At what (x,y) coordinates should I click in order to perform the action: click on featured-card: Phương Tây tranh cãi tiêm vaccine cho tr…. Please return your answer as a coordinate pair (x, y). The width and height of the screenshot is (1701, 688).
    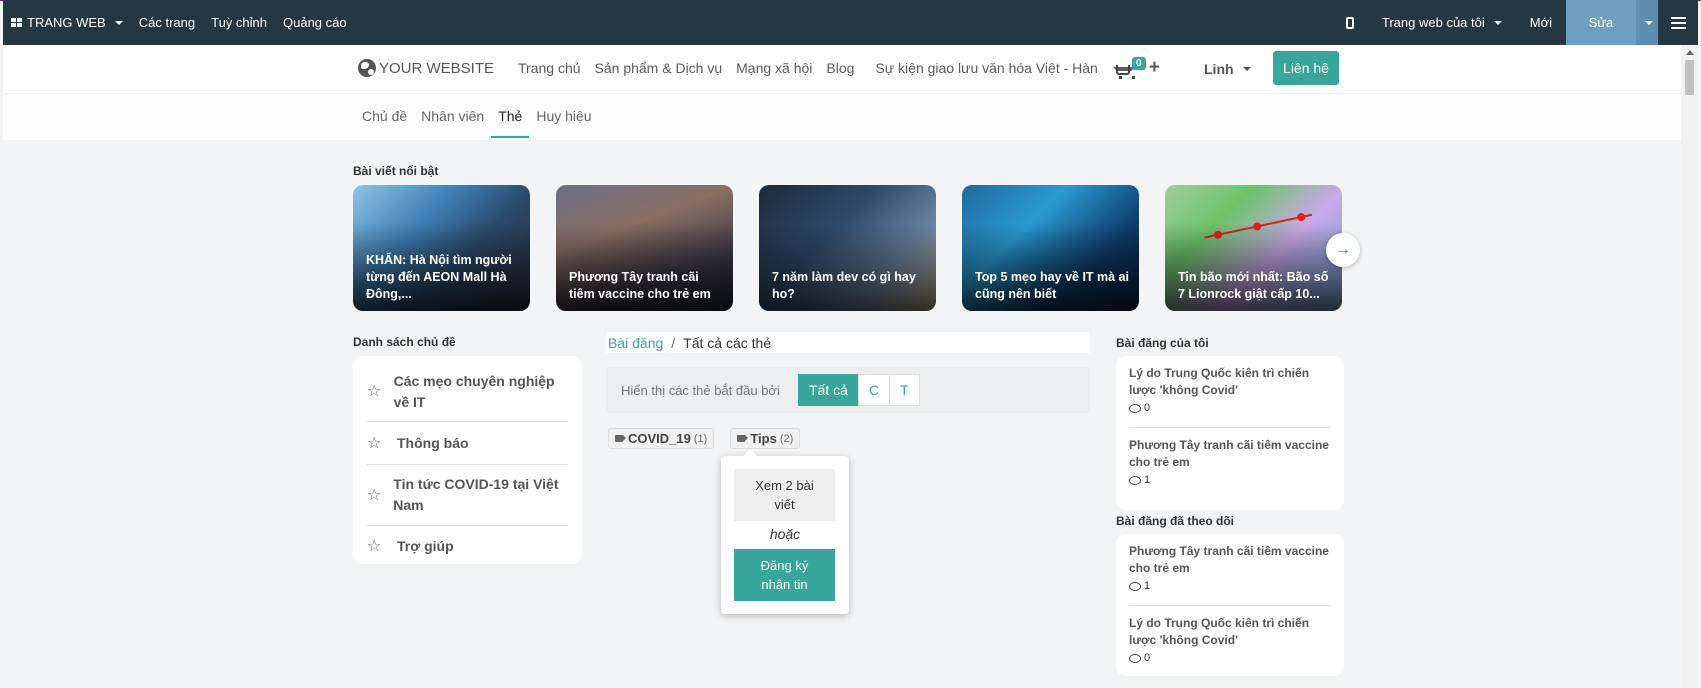
    Looking at the image, I should click on (644, 248).